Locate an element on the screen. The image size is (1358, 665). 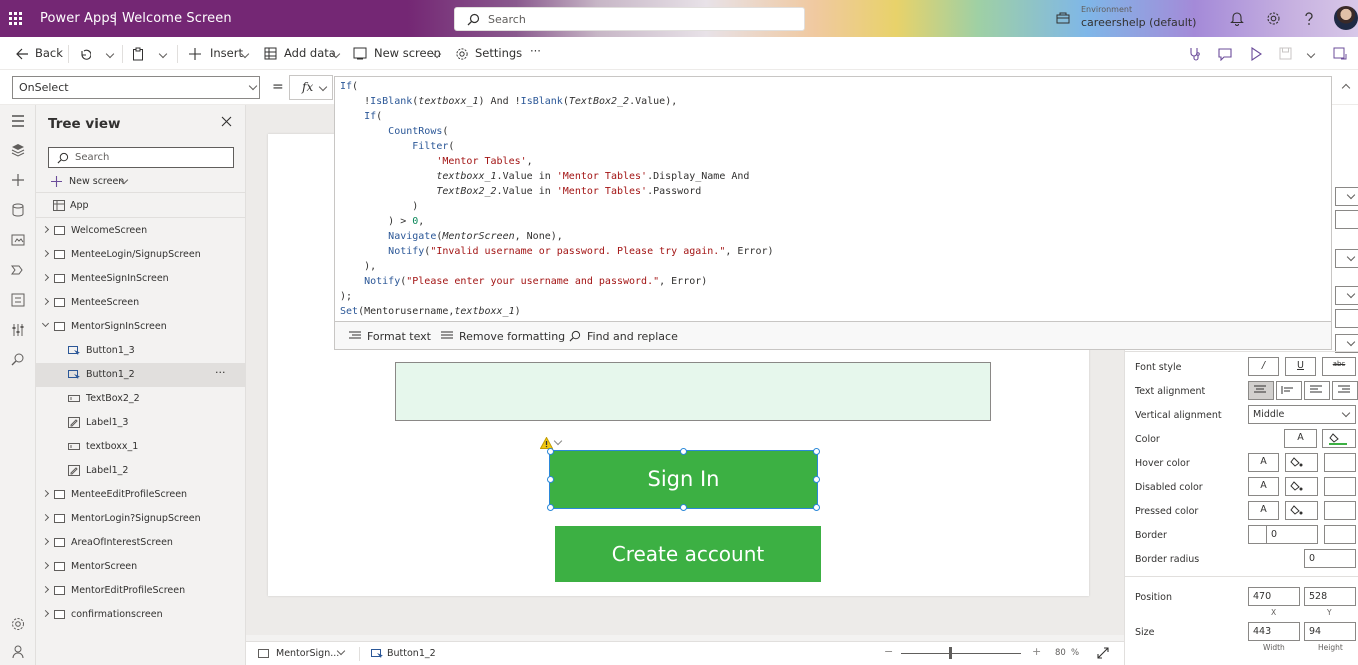
layers-icon is located at coordinates (18, 150).